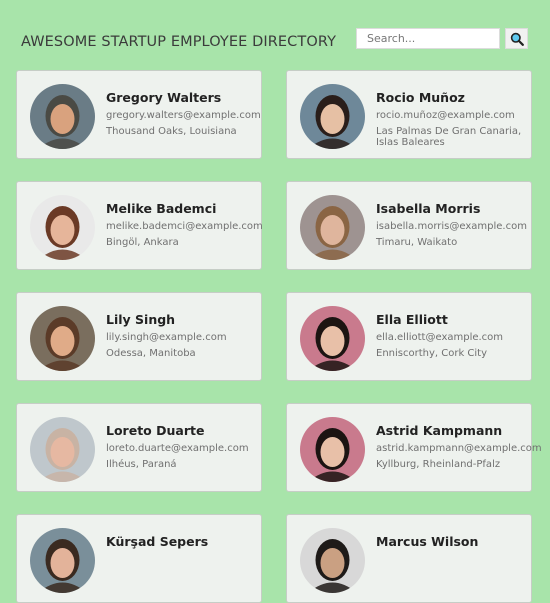 This screenshot has height=603, width=550. I want to click on employee-location: Ilhéus, Paraná, so click(141, 464).